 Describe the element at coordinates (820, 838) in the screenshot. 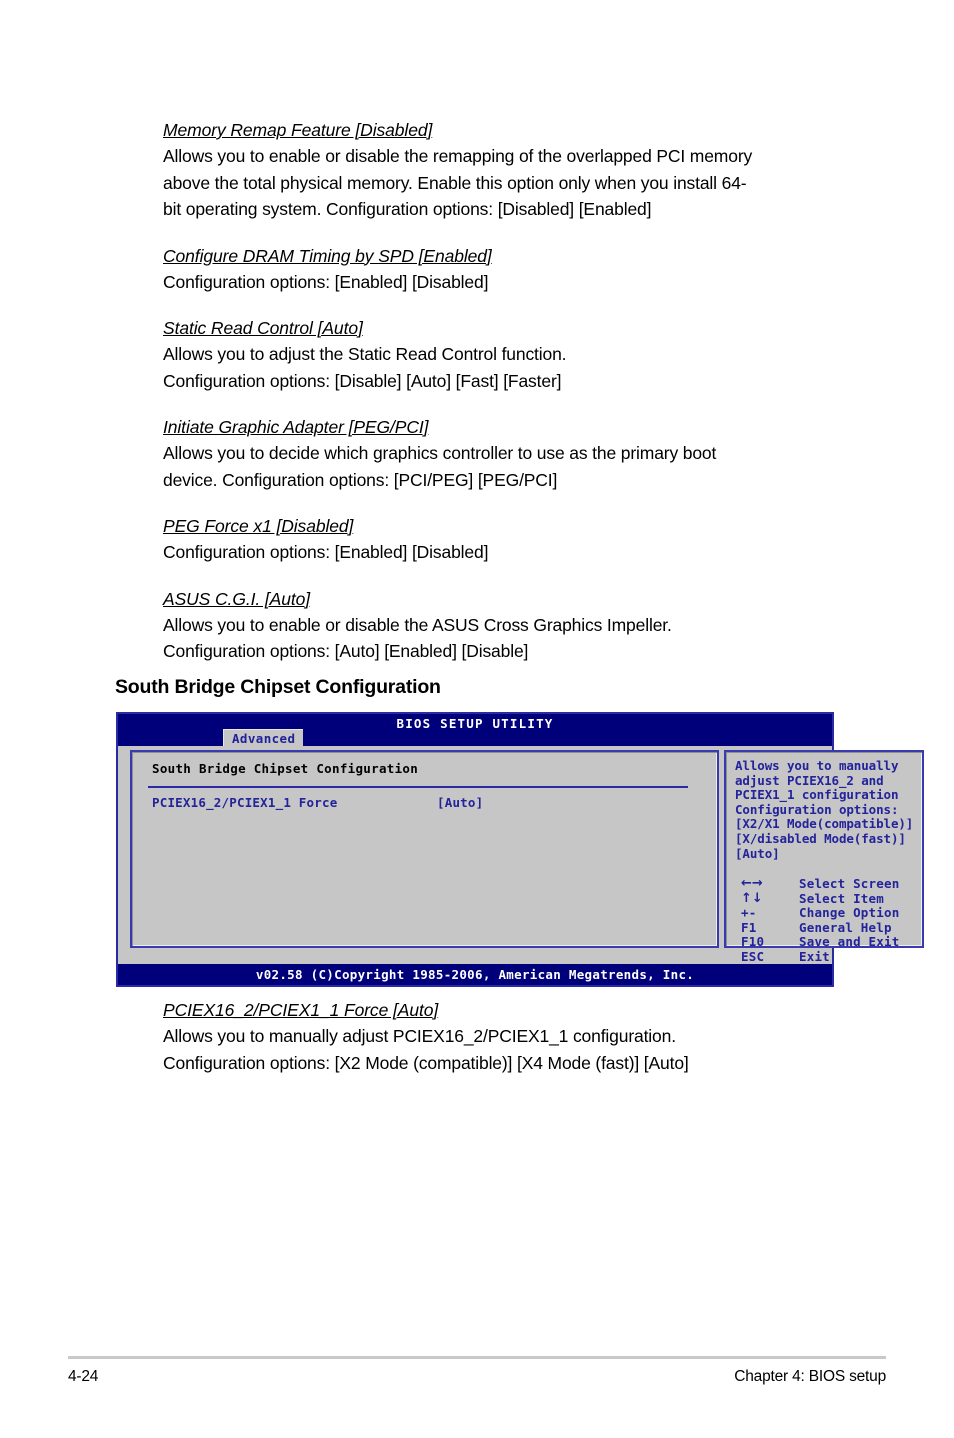

I see `help-line: [X/disabled Mode(fast)]` at that location.